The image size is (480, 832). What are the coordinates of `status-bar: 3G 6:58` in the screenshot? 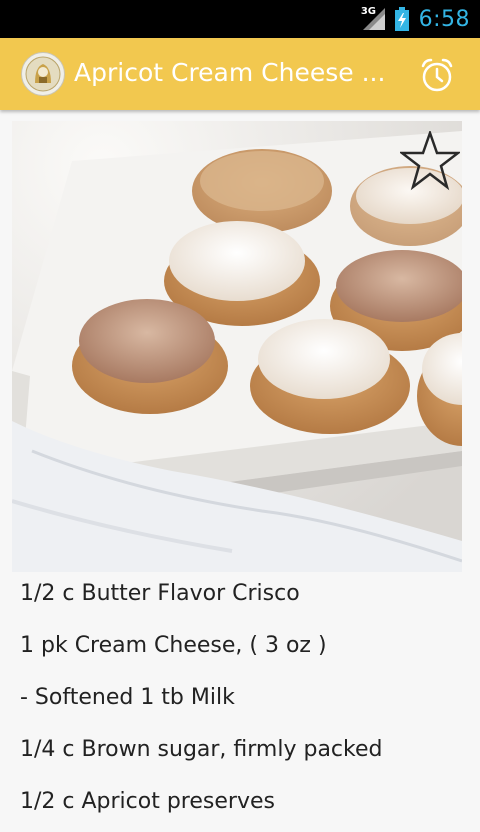 It's located at (240, 19).